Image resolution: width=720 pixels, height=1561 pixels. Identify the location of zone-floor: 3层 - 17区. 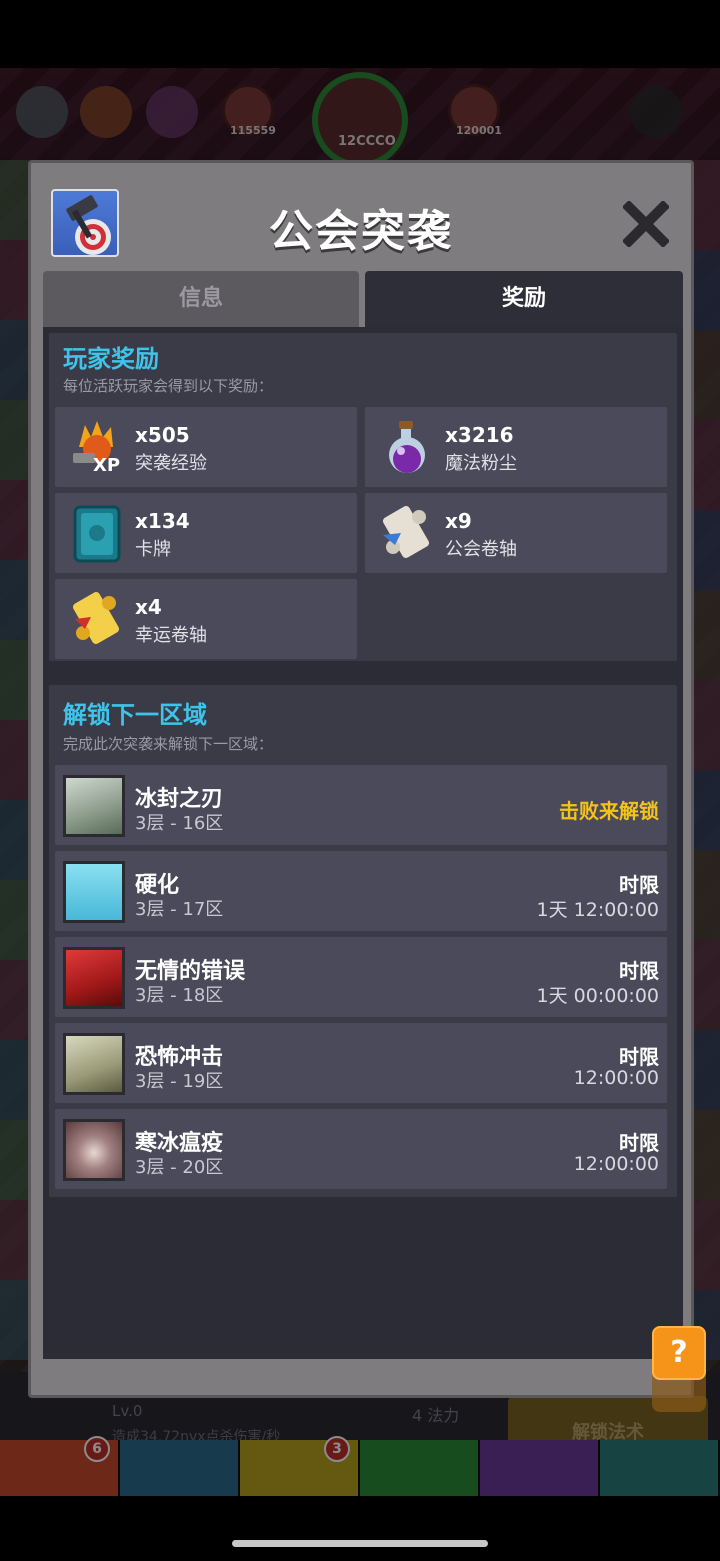
(179, 909).